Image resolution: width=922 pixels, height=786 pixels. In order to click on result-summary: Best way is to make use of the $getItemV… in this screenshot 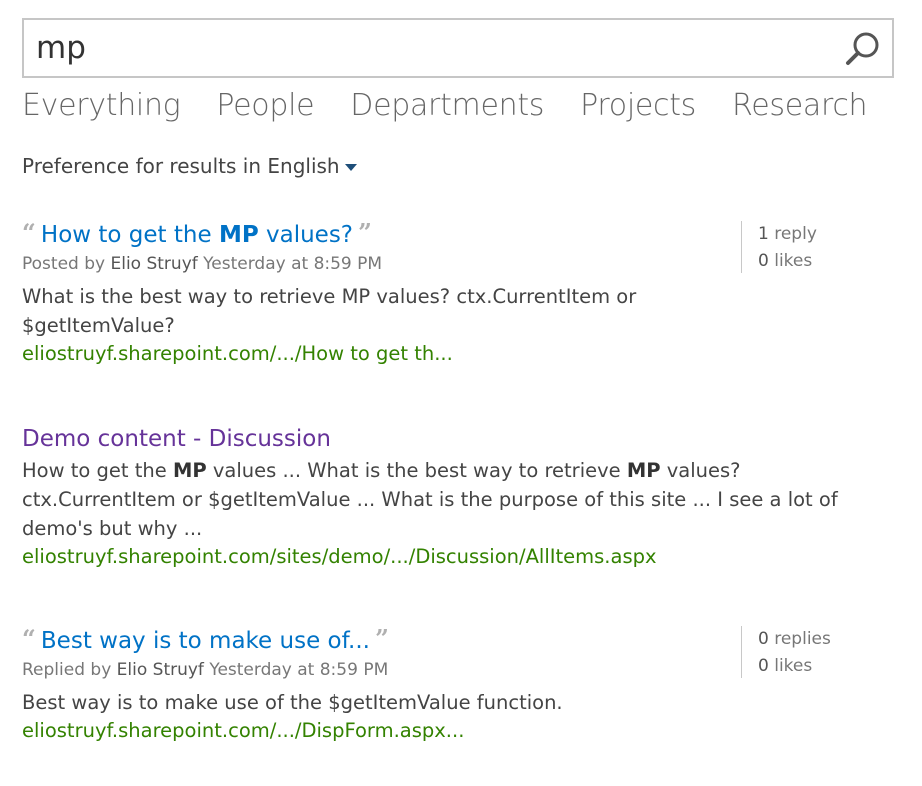, I will do `click(292, 702)`.